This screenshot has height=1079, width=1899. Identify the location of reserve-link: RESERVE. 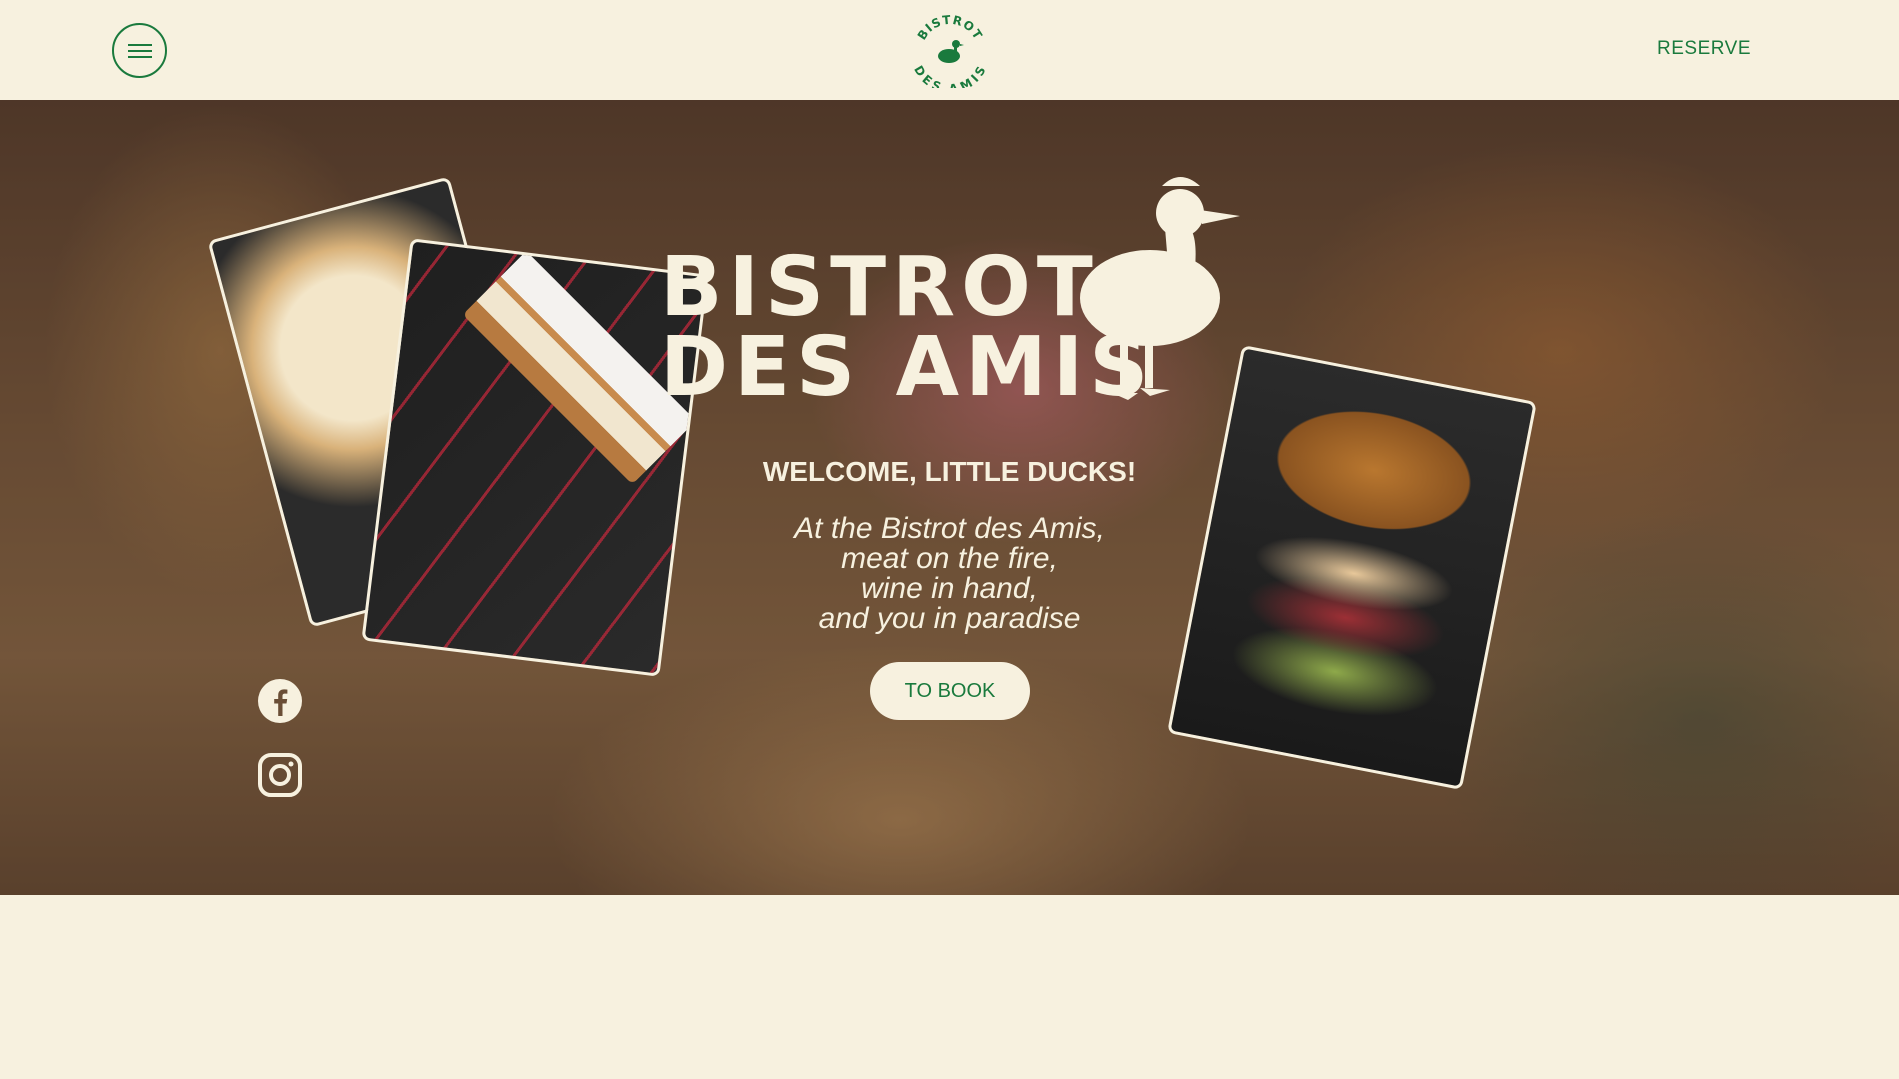
(1704, 49).